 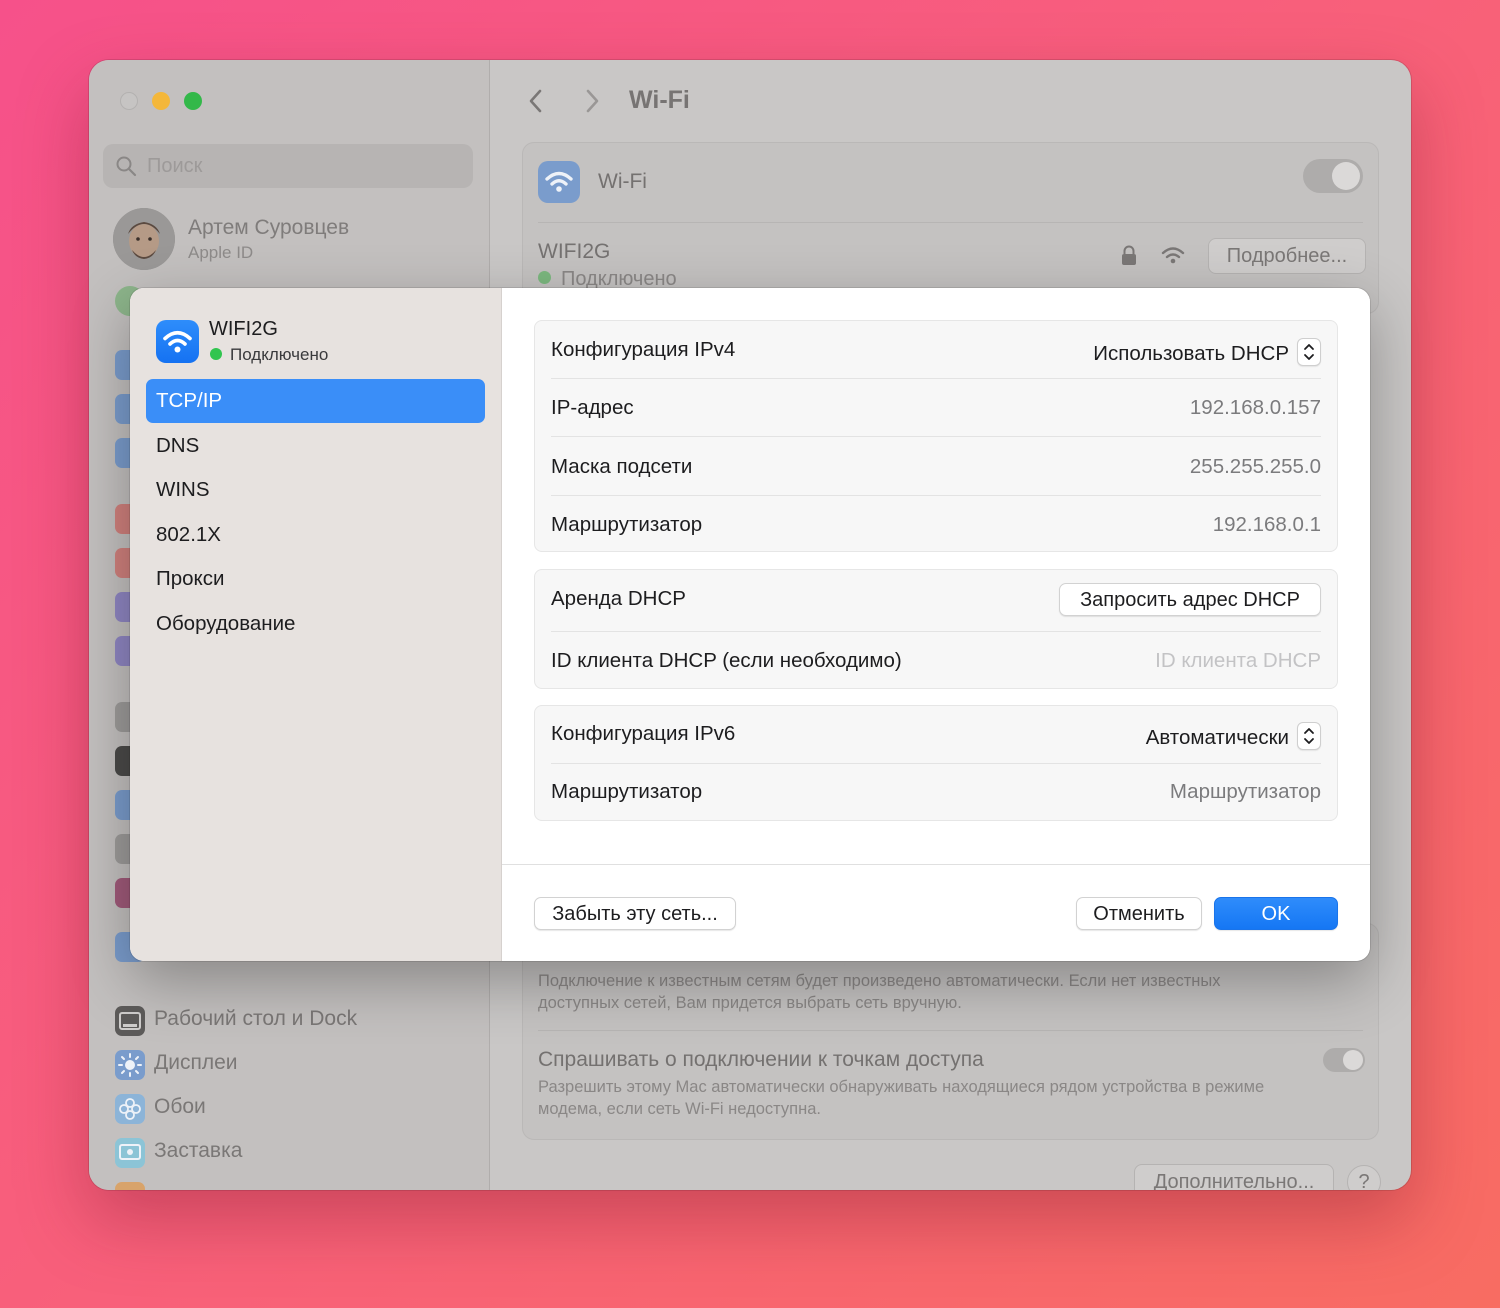 What do you see at coordinates (936, 794) in the screenshot?
I see `ipv6-router-row: Маршрутизатор Маршрутизатор` at bounding box center [936, 794].